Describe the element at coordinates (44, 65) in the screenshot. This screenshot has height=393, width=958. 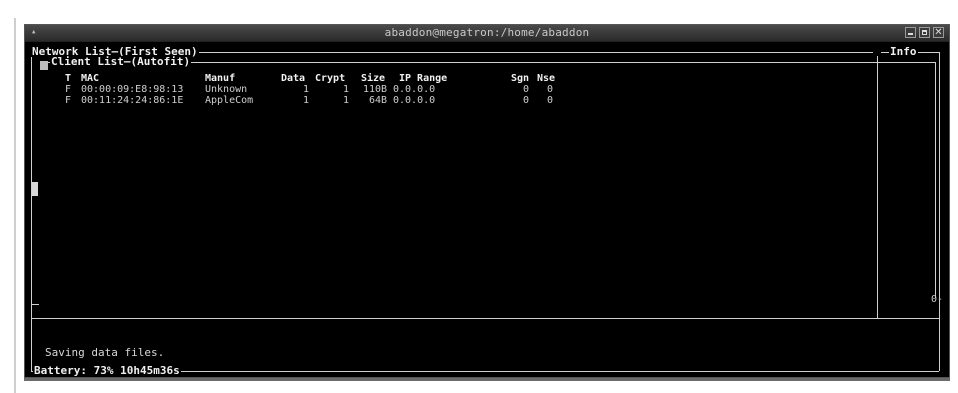
I see `panel-cursor` at that location.